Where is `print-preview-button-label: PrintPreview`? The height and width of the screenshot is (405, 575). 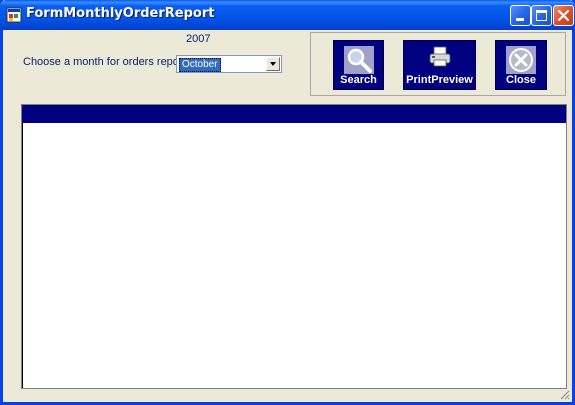
print-preview-button-label: PrintPreview is located at coordinates (439, 80).